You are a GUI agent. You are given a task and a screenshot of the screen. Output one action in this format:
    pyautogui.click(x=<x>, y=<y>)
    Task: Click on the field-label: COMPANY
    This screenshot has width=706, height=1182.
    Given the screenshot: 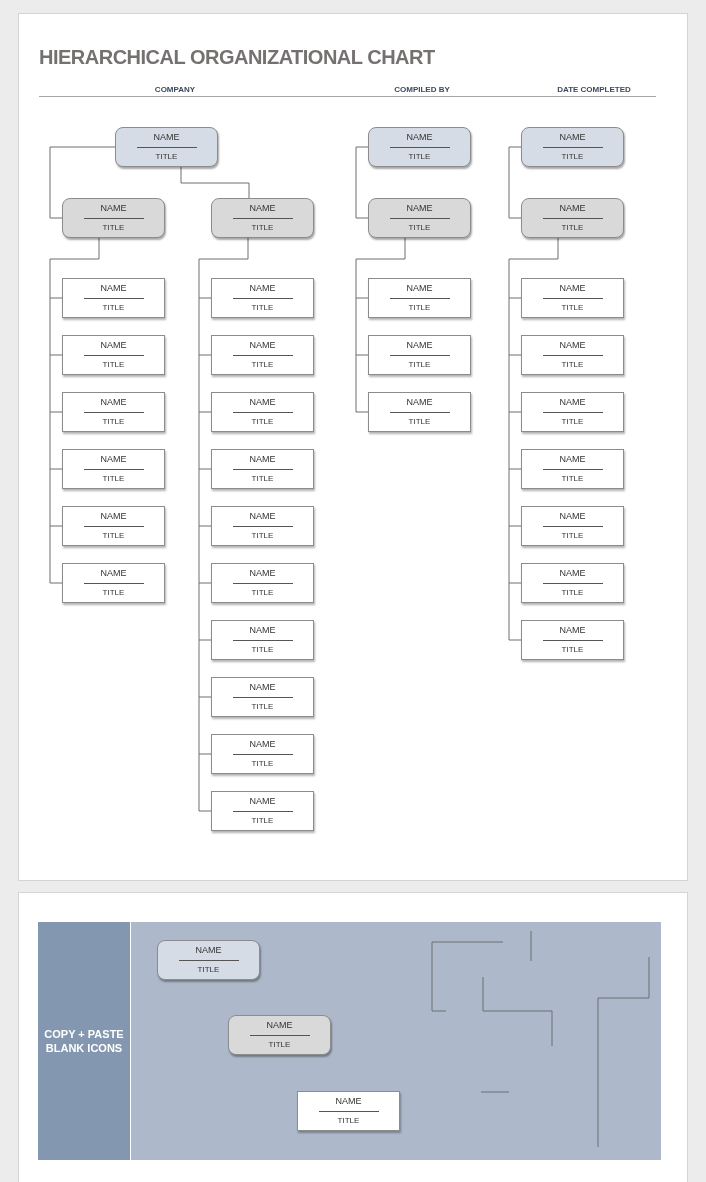 What is the action you would take?
    pyautogui.click(x=175, y=90)
    